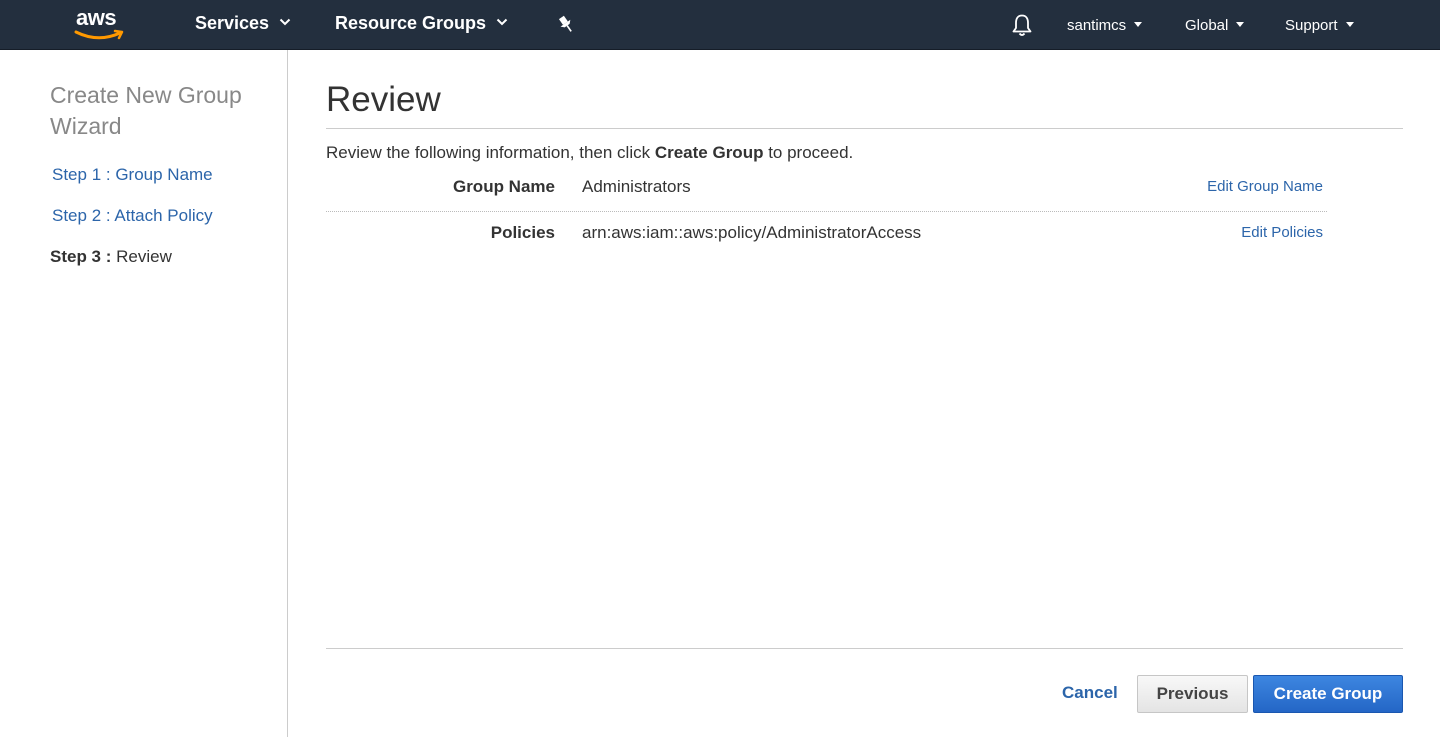 The image size is (1440, 737). Describe the element at coordinates (1090, 693) in the screenshot. I see `cancel-link: Cancel` at that location.